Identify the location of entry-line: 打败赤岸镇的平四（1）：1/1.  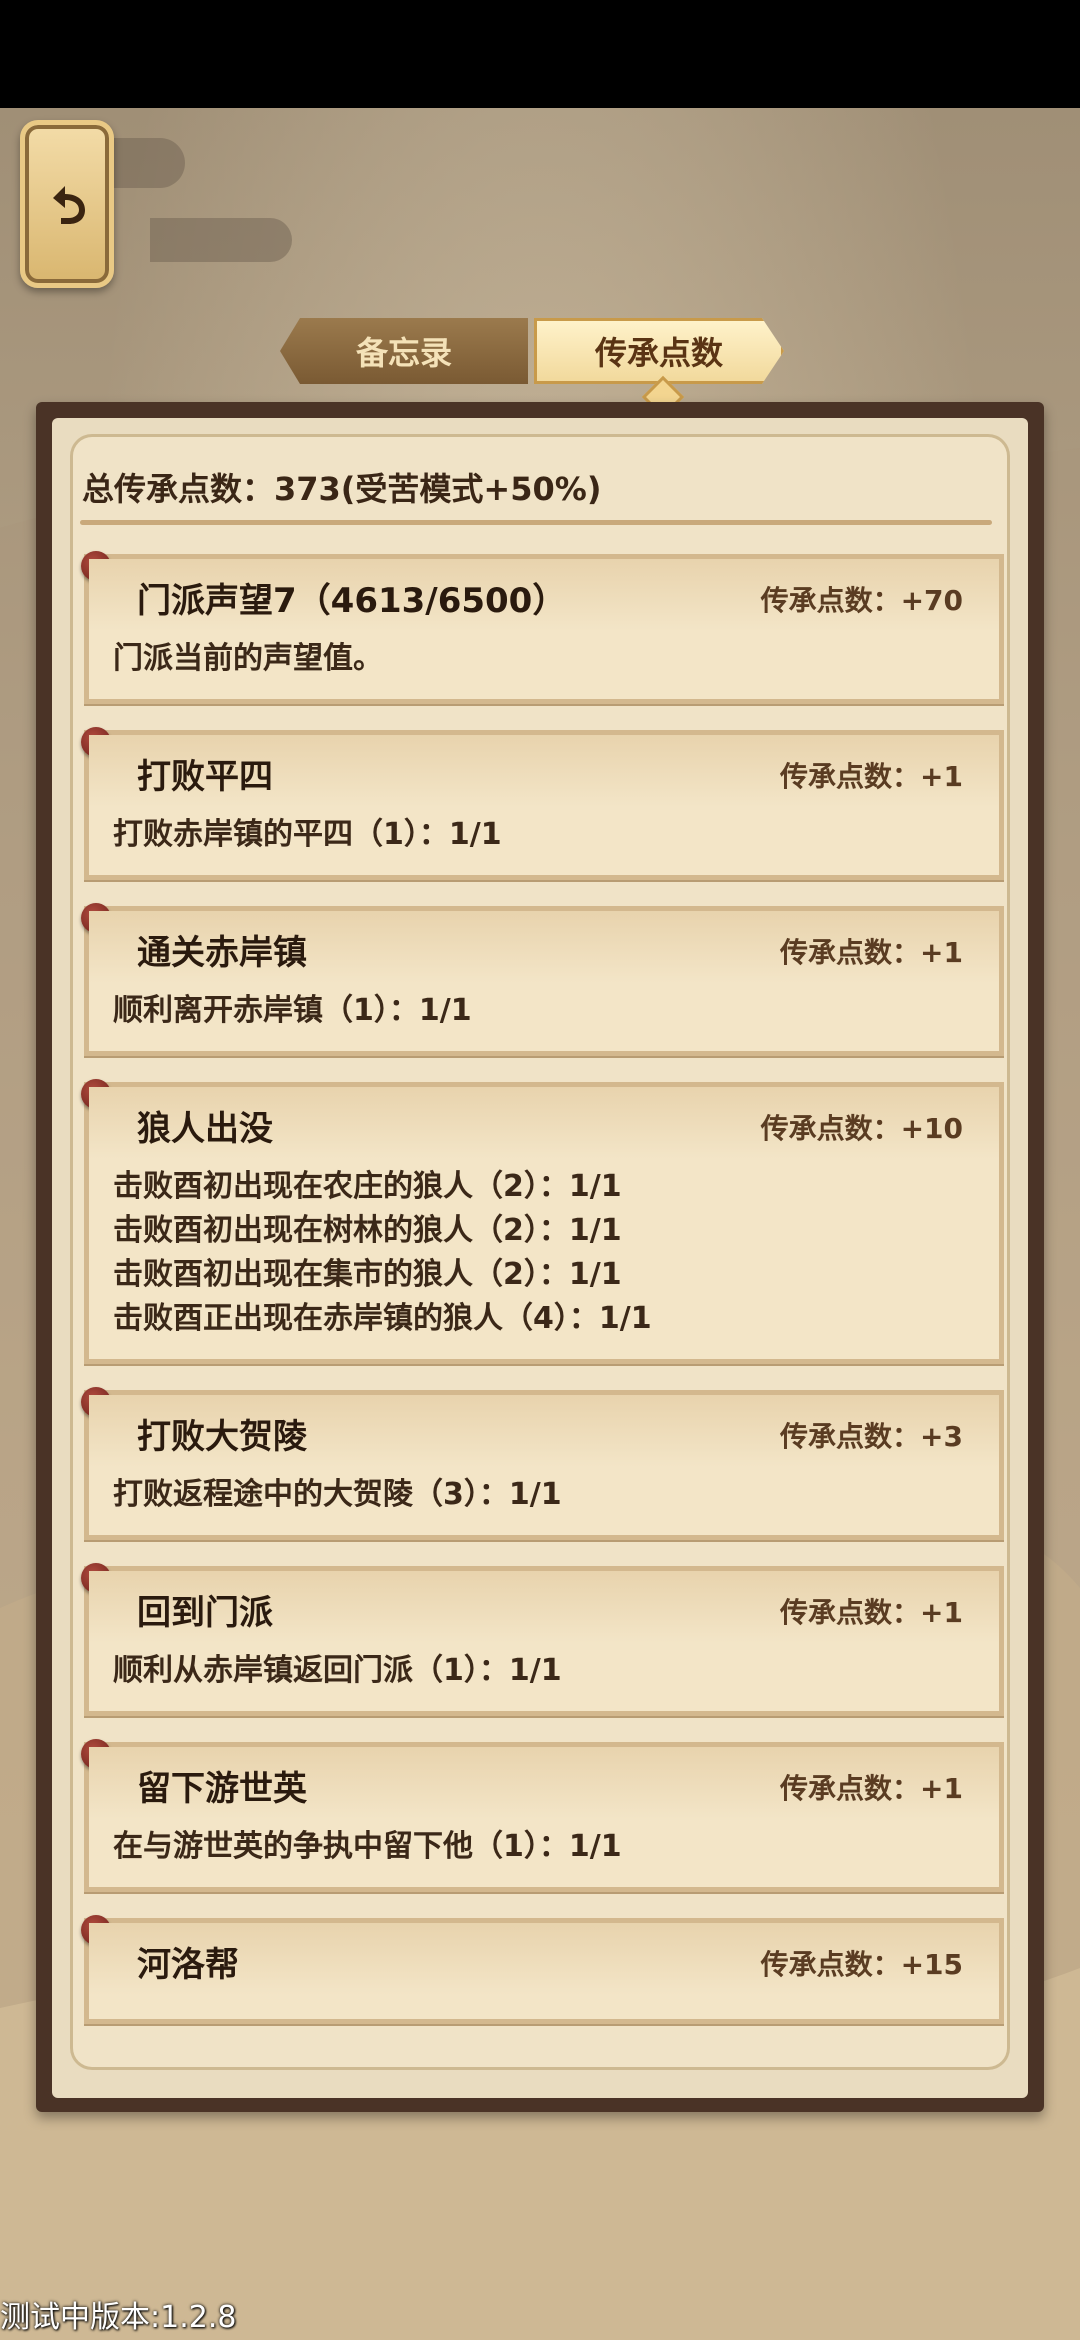
(307, 834).